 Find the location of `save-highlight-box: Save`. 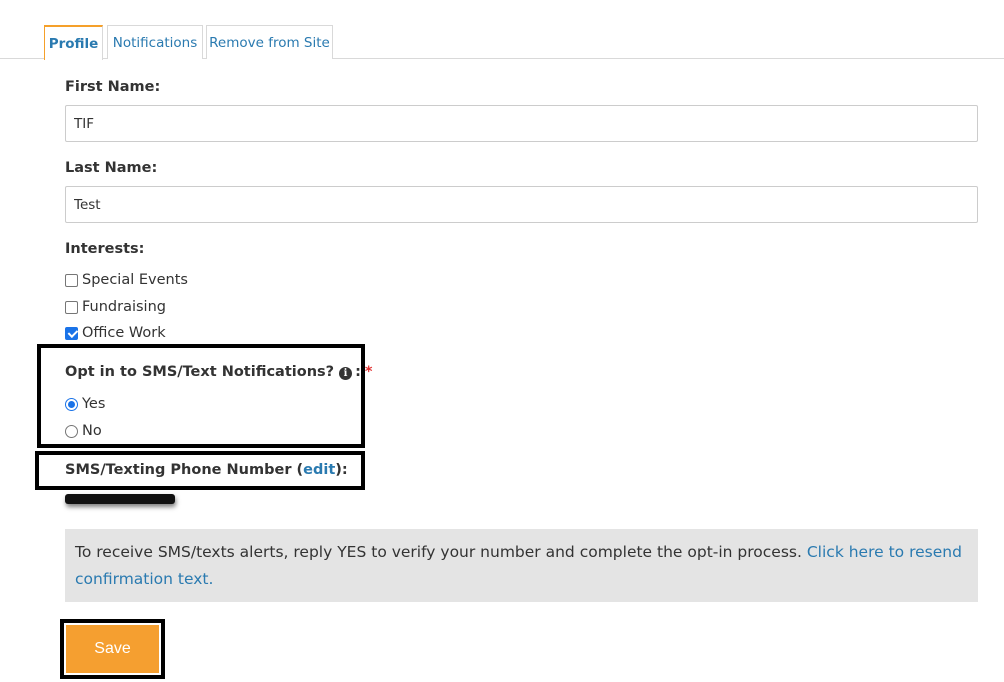

save-highlight-box: Save is located at coordinates (112, 649).